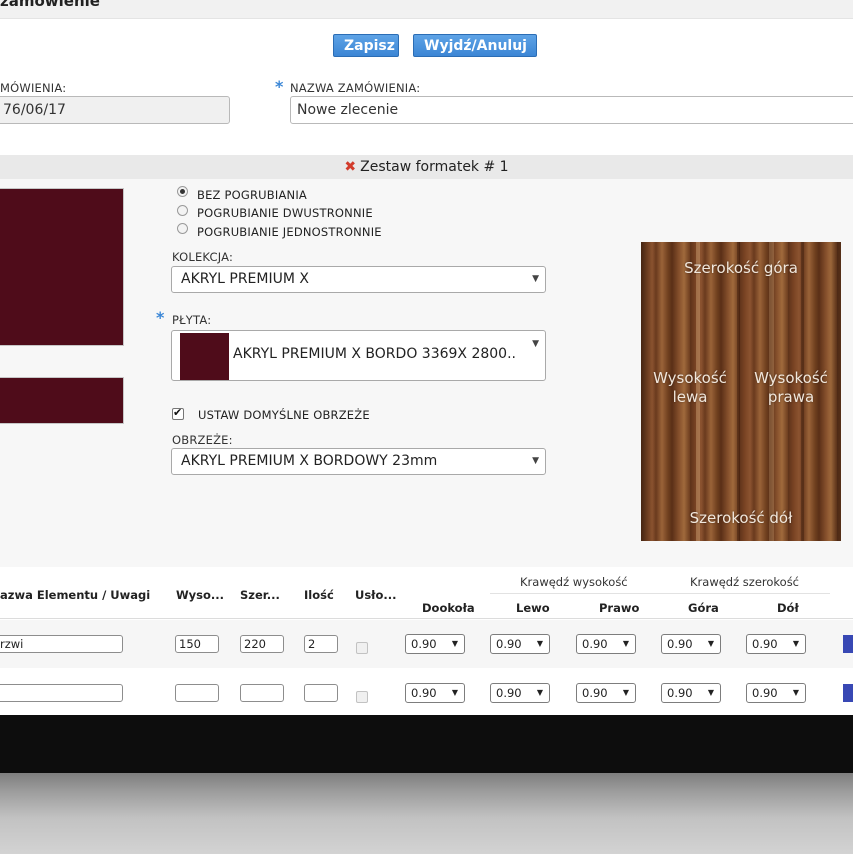 Image resolution: width=853 pixels, height=854 pixels. What do you see at coordinates (289, 232) in the screenshot?
I see `radio-label: POGRUBIANIE JEDNOSTRONNIE` at bounding box center [289, 232].